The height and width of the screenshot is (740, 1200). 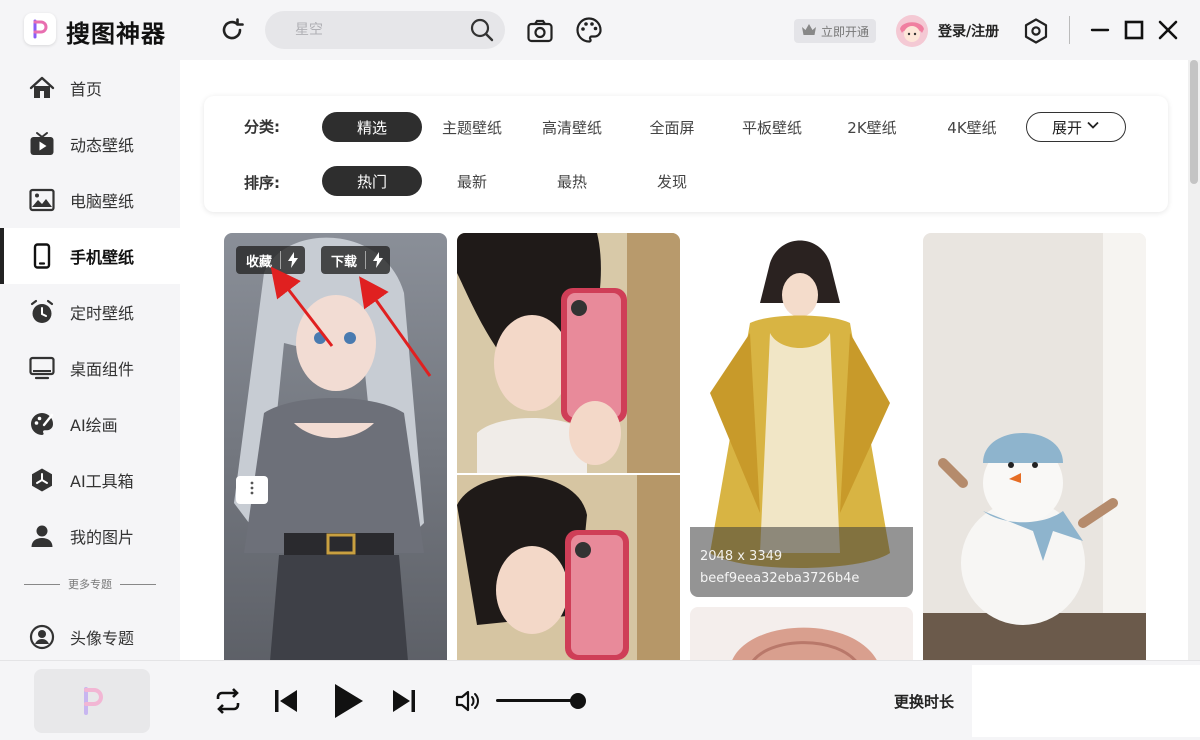 I want to click on player-bar: 更换时长, so click(x=600, y=700).